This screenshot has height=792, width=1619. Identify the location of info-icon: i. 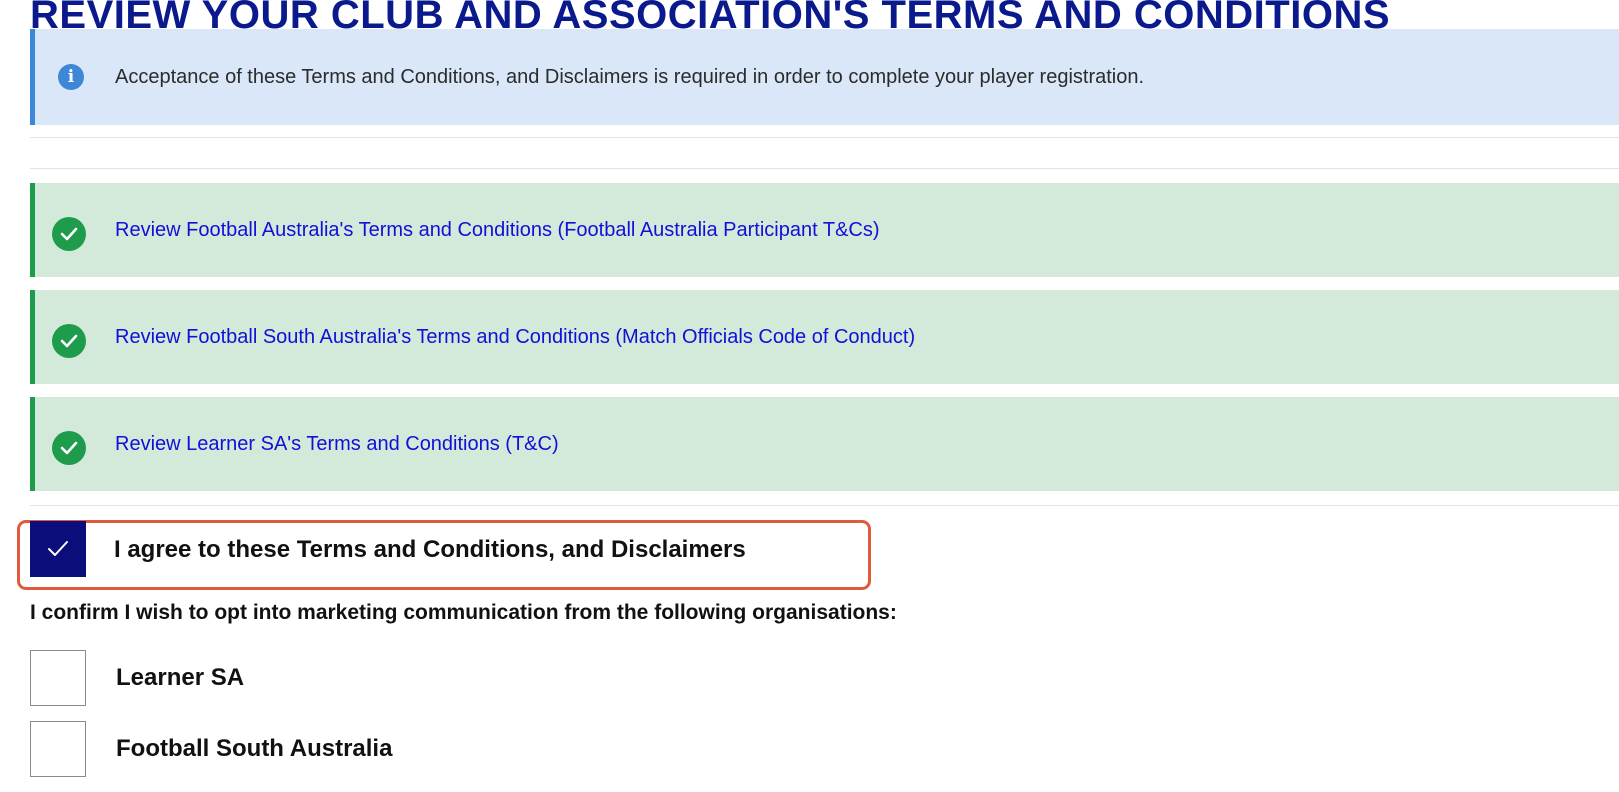
(71, 77).